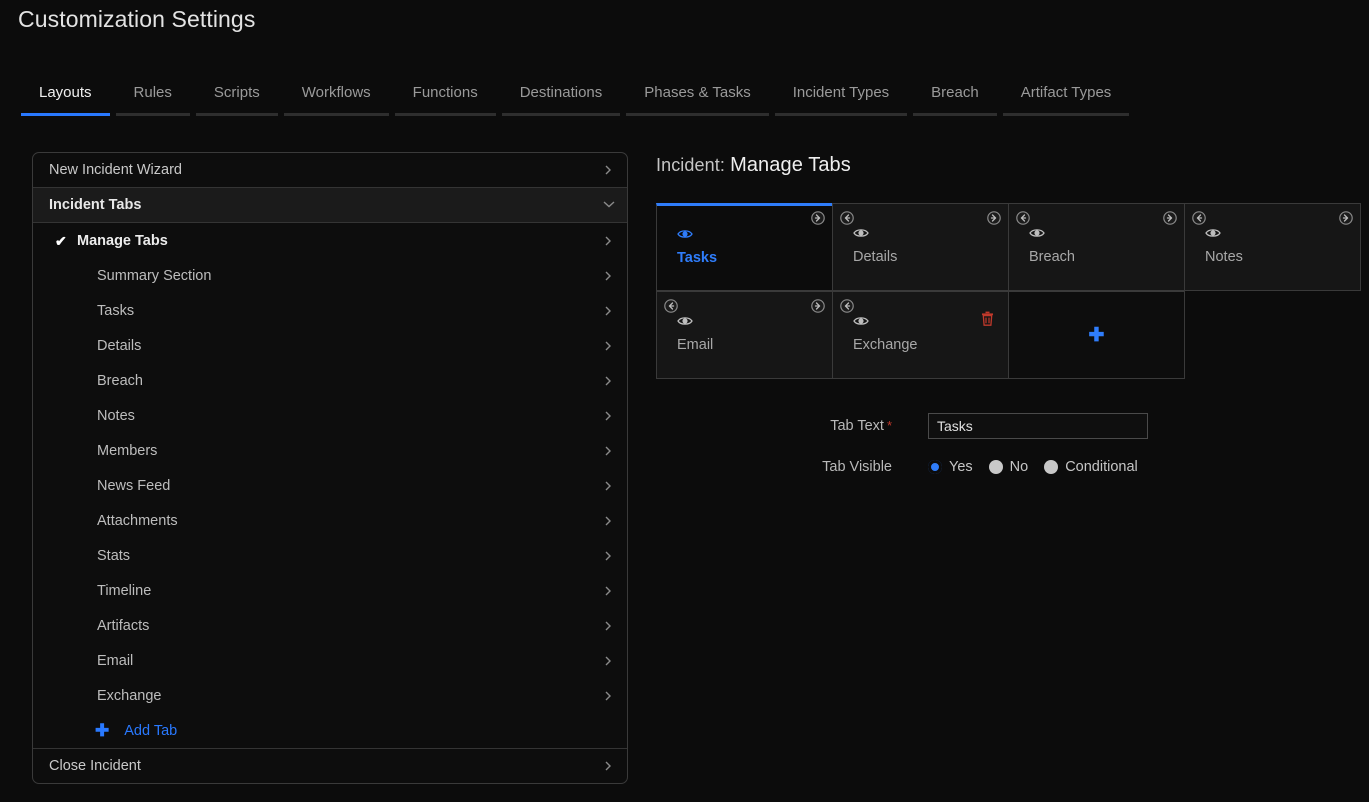 Image resolution: width=1369 pixels, height=802 pixels. What do you see at coordinates (95, 766) in the screenshot?
I see `sidebar-item-label: Close Incident` at bounding box center [95, 766].